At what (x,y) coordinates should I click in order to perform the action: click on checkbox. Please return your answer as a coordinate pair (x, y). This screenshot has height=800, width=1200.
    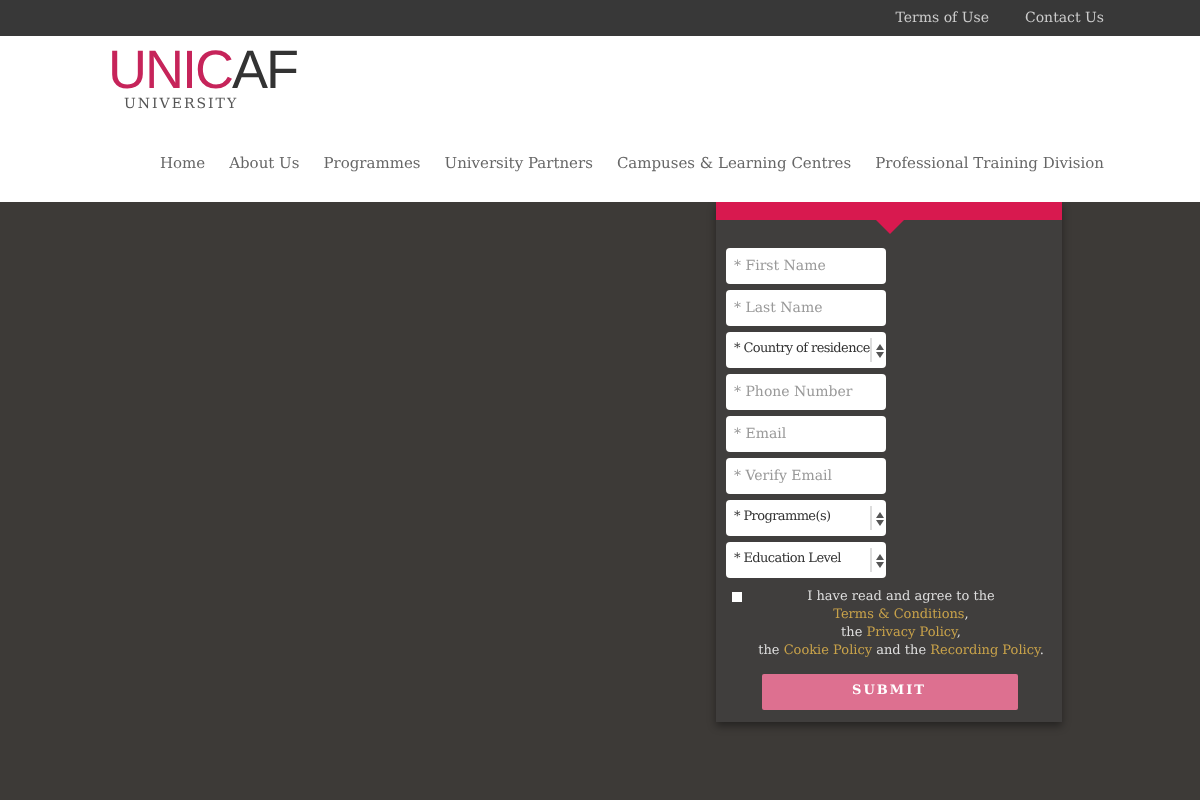
    Looking at the image, I should click on (737, 597).